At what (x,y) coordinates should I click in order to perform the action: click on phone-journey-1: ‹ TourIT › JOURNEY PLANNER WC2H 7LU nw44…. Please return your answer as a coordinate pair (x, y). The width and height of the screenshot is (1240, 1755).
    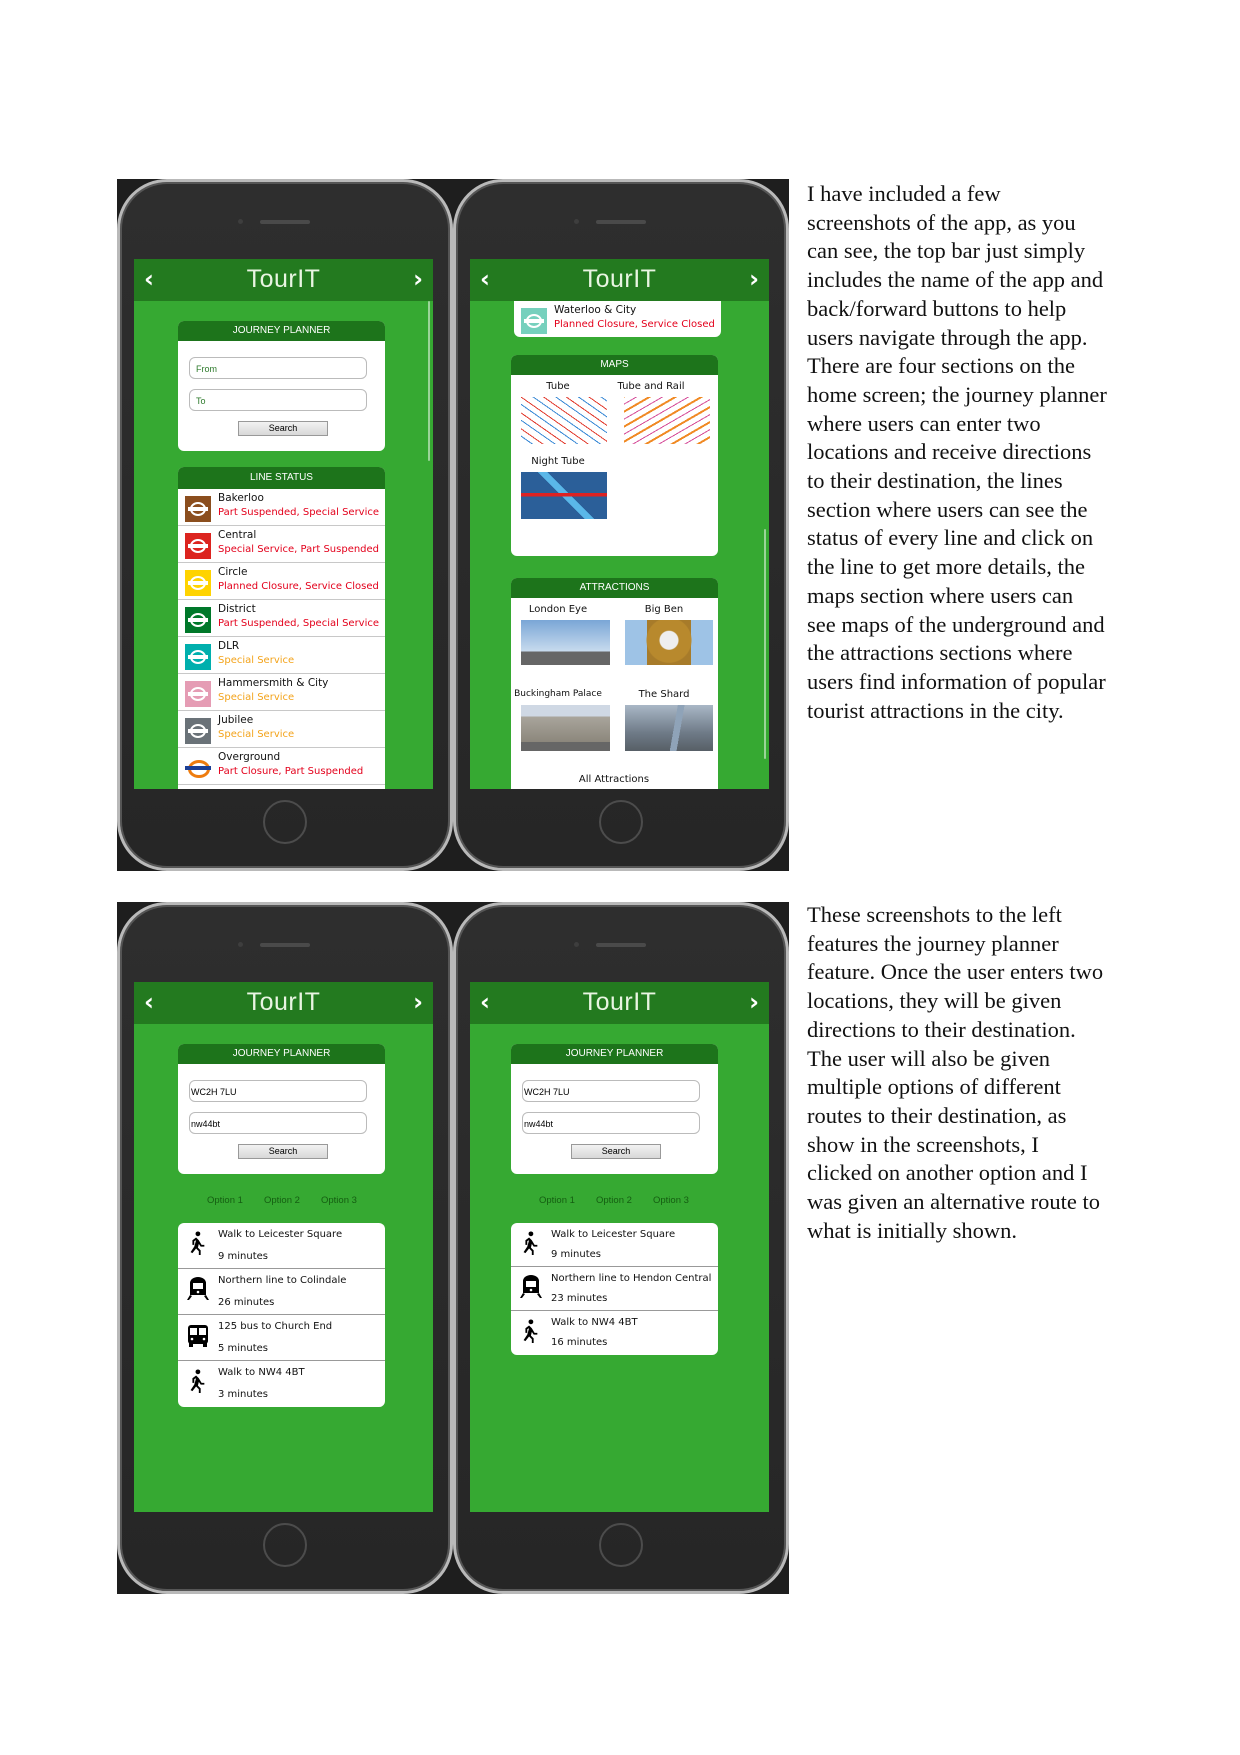
    Looking at the image, I should click on (285, 1248).